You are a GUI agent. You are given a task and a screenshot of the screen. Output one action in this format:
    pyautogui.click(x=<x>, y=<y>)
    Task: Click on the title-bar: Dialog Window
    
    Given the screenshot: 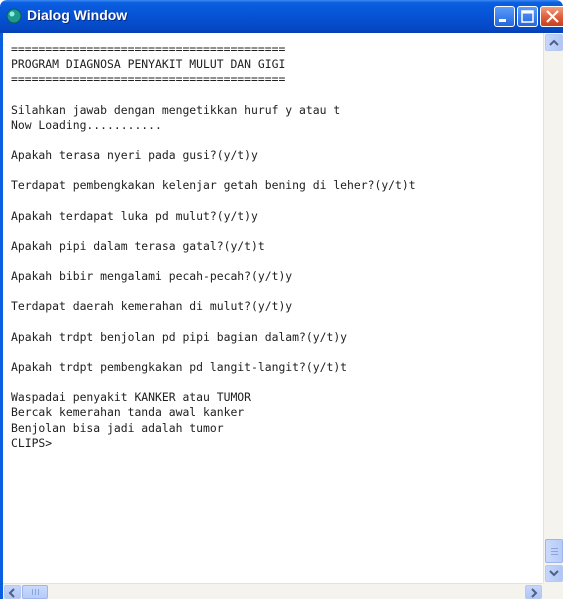 What is the action you would take?
    pyautogui.click(x=281, y=16)
    